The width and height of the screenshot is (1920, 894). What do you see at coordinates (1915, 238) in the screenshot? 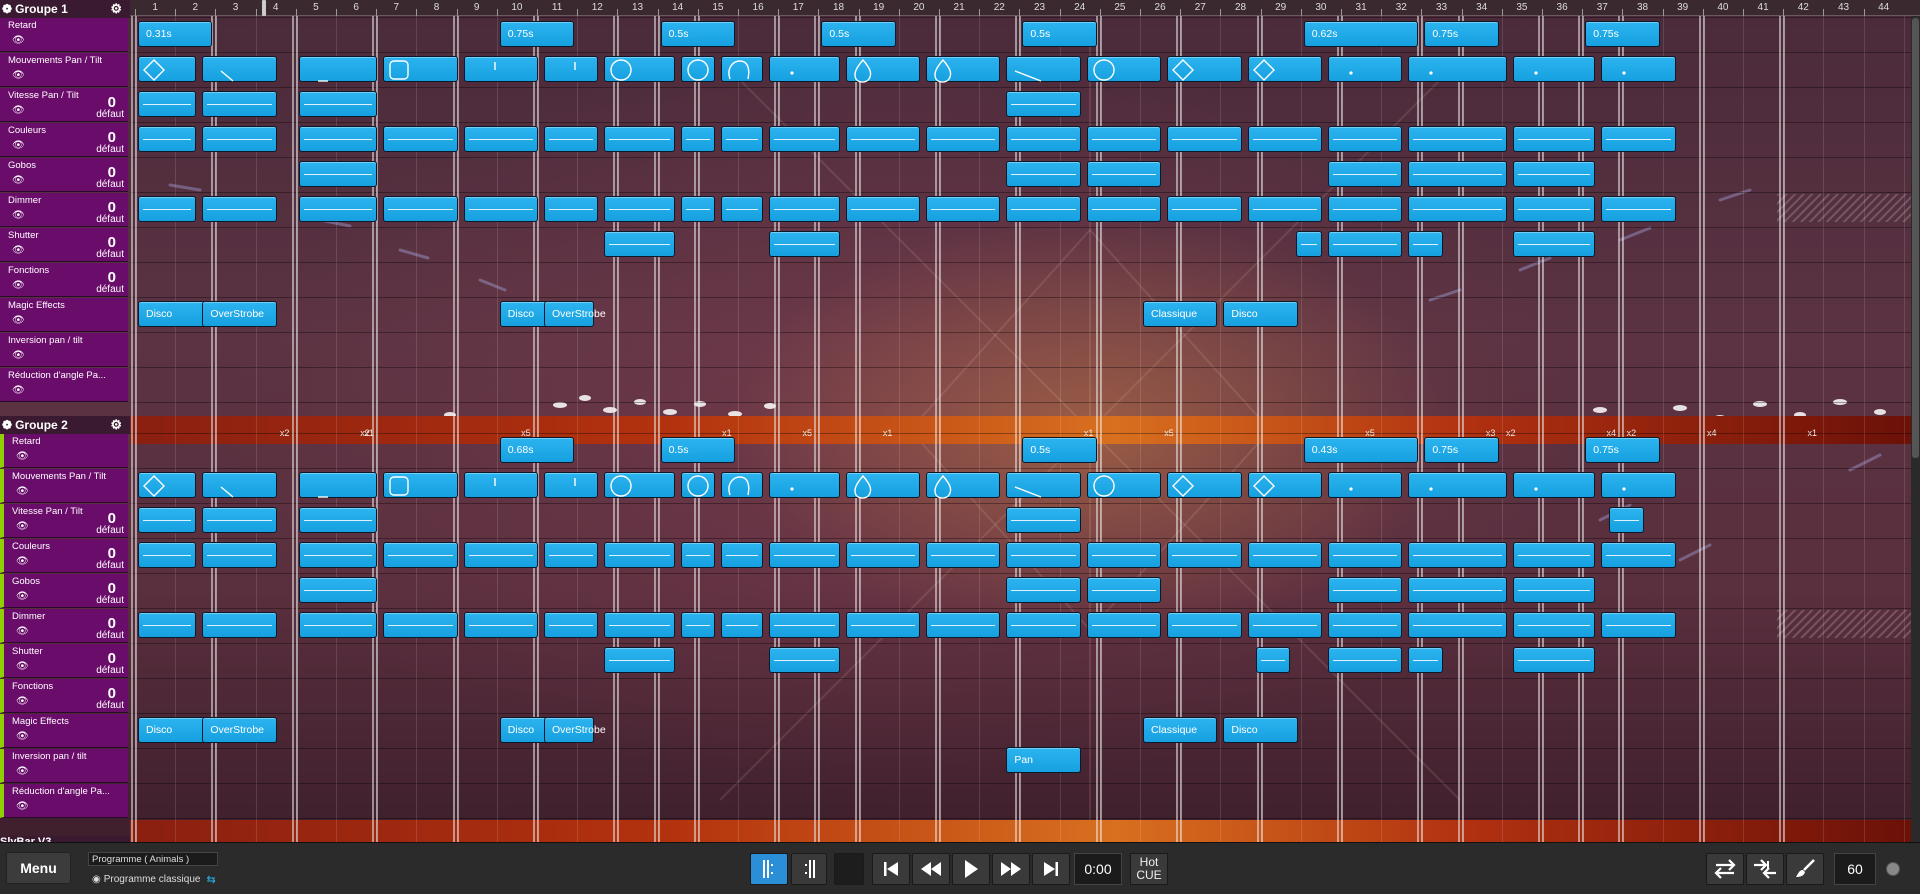
I see `scrollbar-thumb` at bounding box center [1915, 238].